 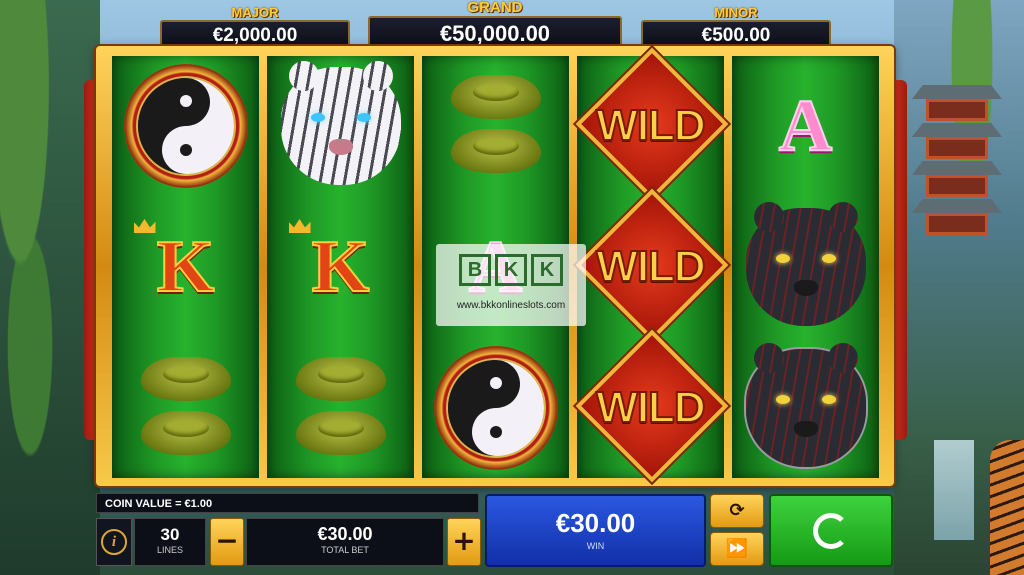 I want to click on waterfall, so click(x=954, y=490).